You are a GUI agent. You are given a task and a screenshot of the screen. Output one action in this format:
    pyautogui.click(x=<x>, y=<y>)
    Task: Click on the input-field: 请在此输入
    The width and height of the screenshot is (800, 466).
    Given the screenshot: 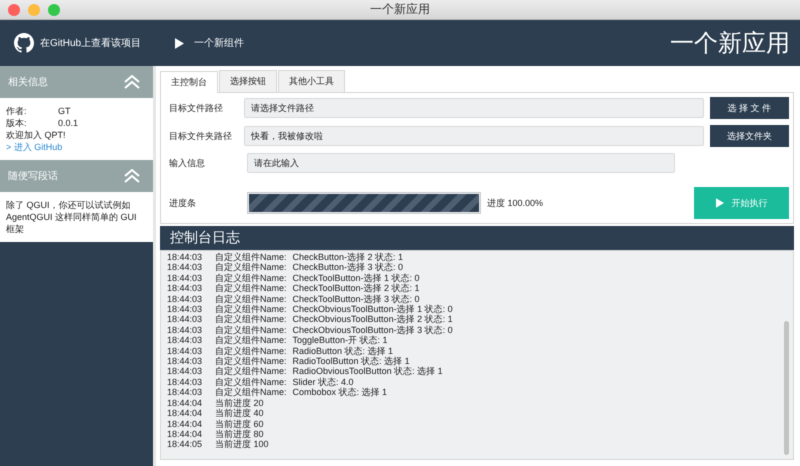 What is the action you would take?
    pyautogui.click(x=461, y=163)
    